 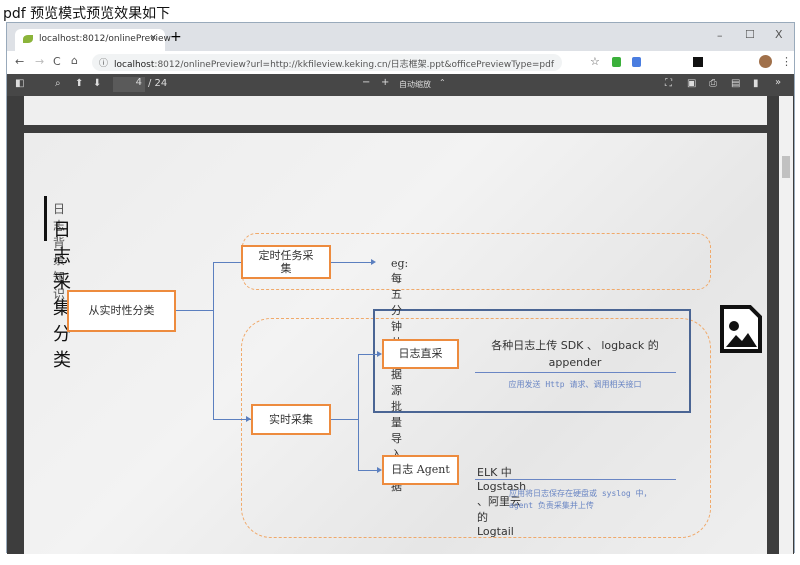 What do you see at coordinates (93, 40) in the screenshot?
I see `tab-active: localhost:8012/onlinePreview ×` at bounding box center [93, 40].